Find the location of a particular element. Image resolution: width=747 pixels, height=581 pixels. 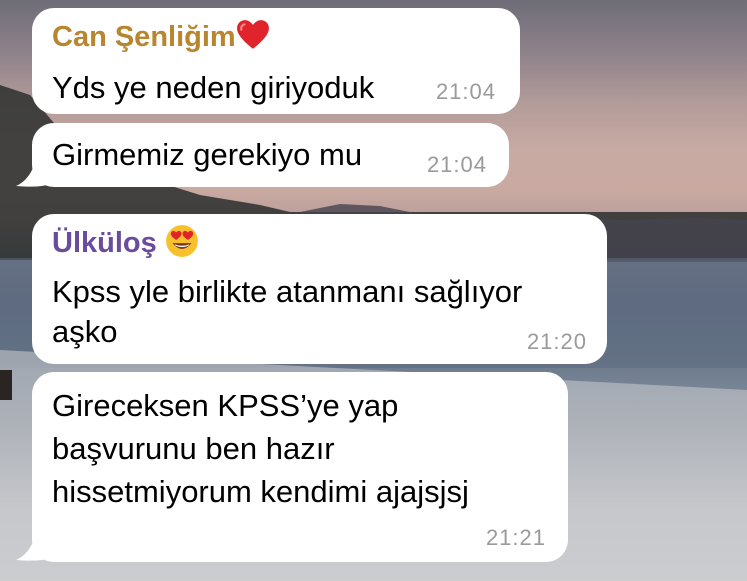

message-time: 21:21 is located at coordinates (515, 537).